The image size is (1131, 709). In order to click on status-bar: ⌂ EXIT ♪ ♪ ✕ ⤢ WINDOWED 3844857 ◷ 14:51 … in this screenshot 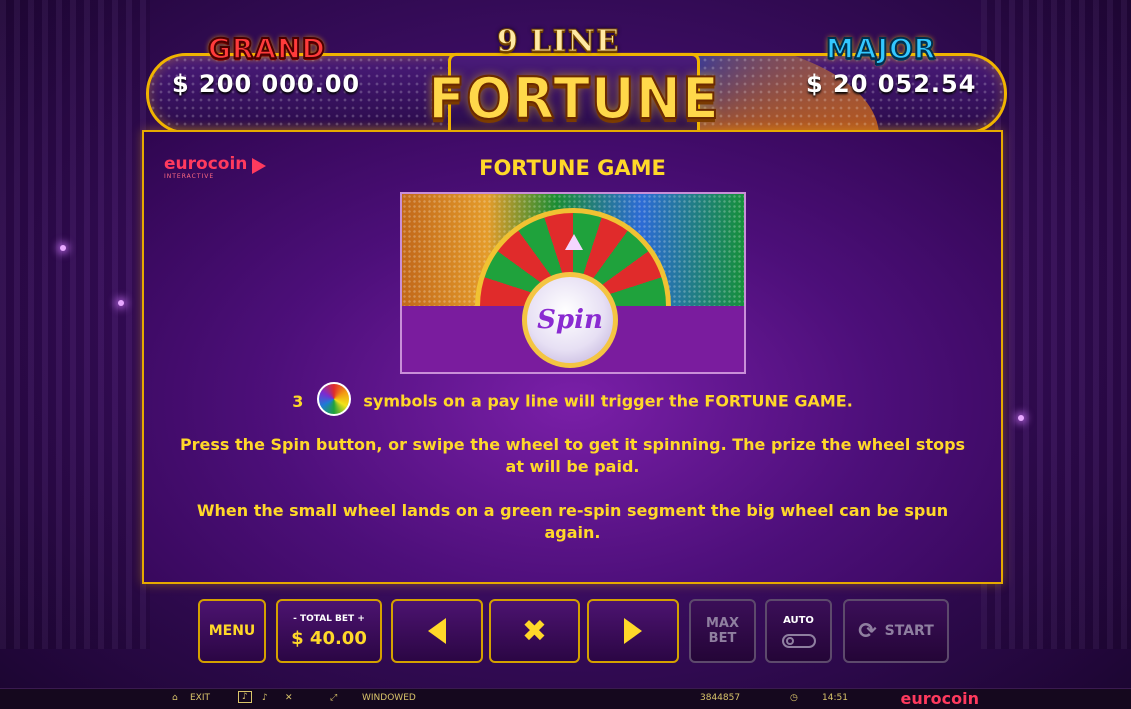, I will do `click(565, 698)`.